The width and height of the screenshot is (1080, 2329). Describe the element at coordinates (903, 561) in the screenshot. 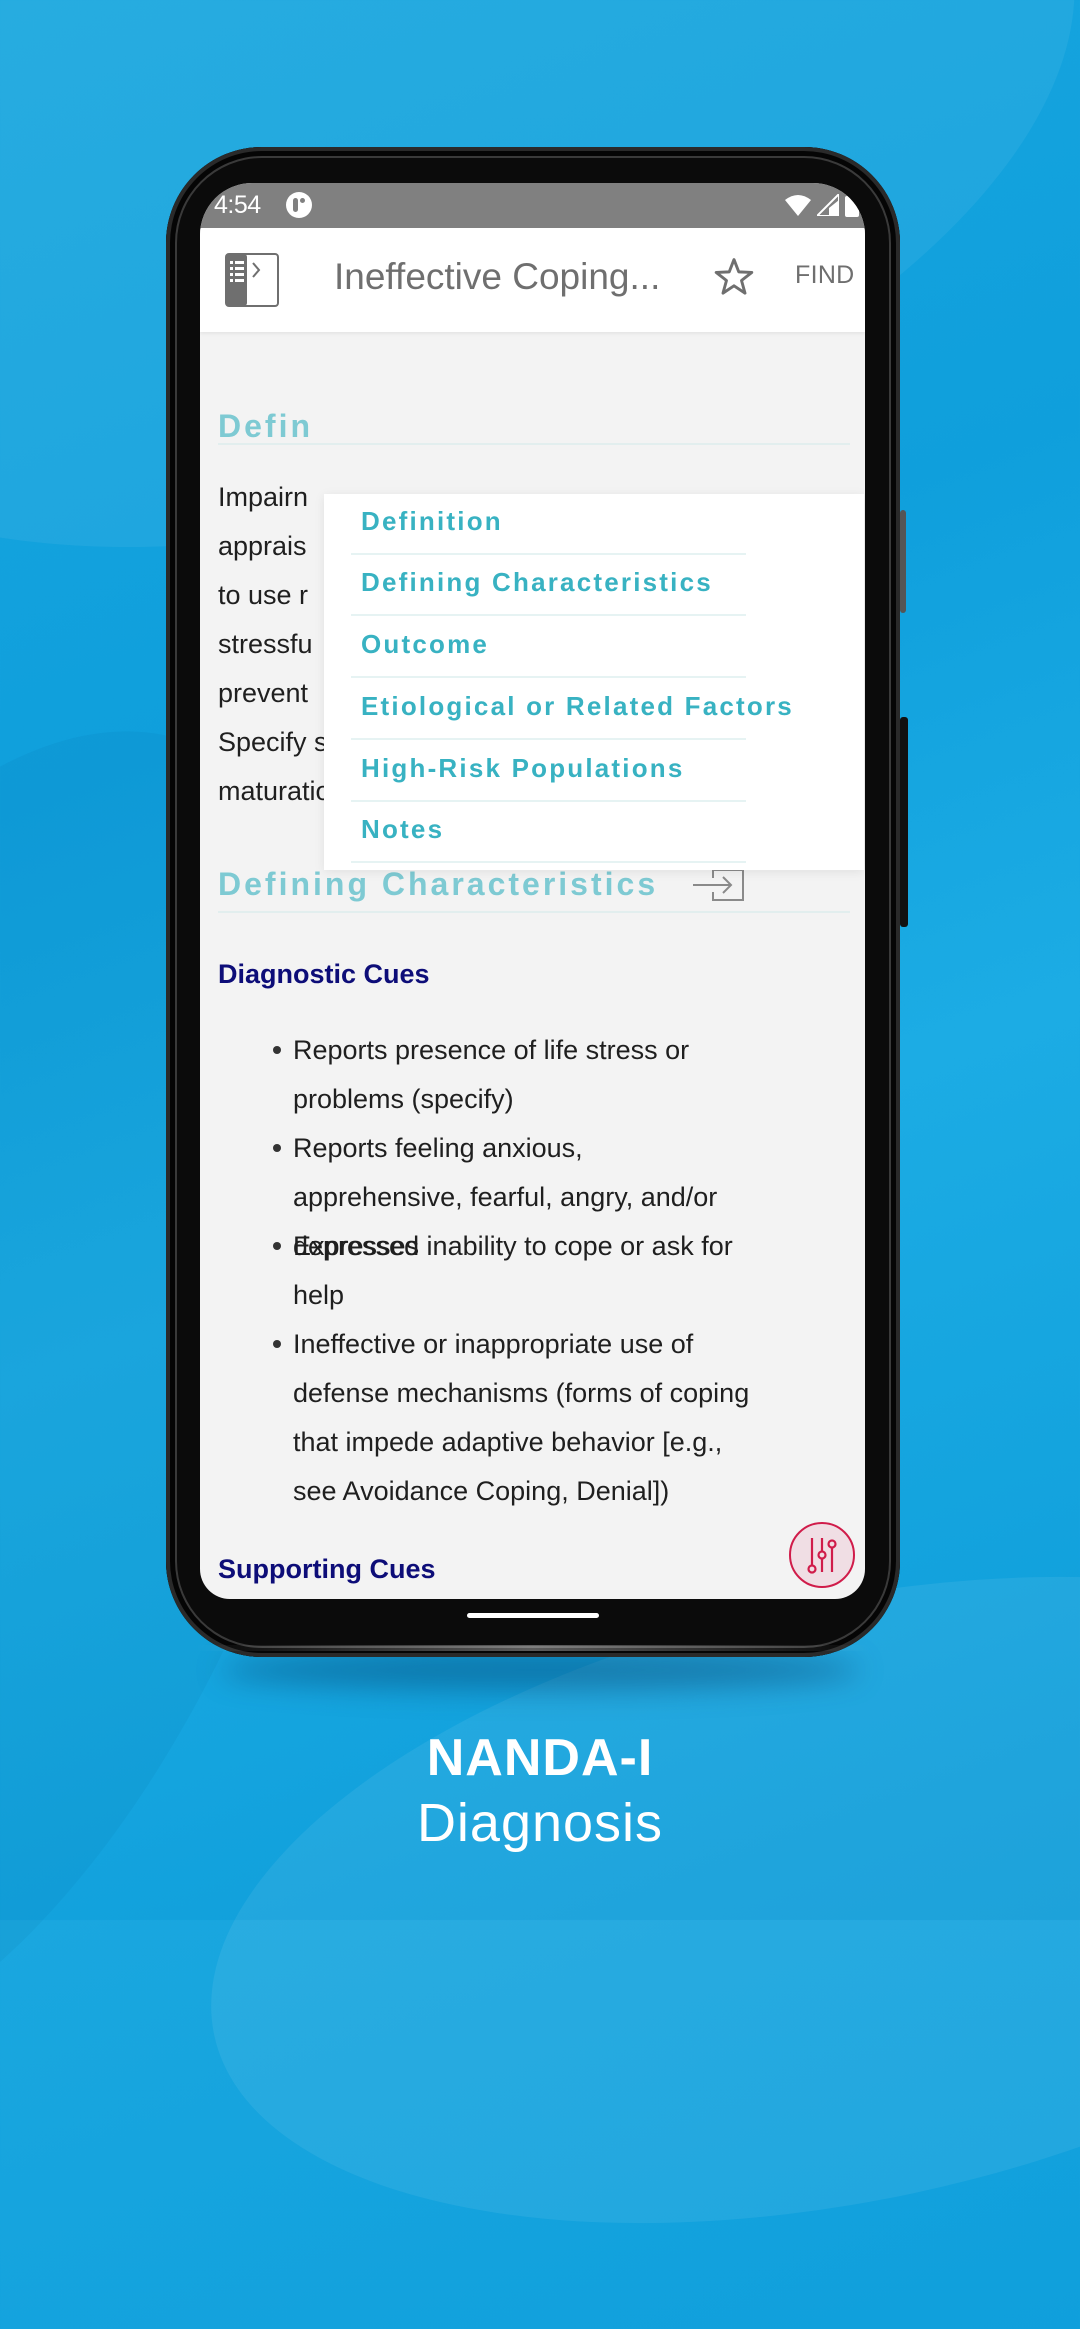

I see `phone-volume-button` at that location.